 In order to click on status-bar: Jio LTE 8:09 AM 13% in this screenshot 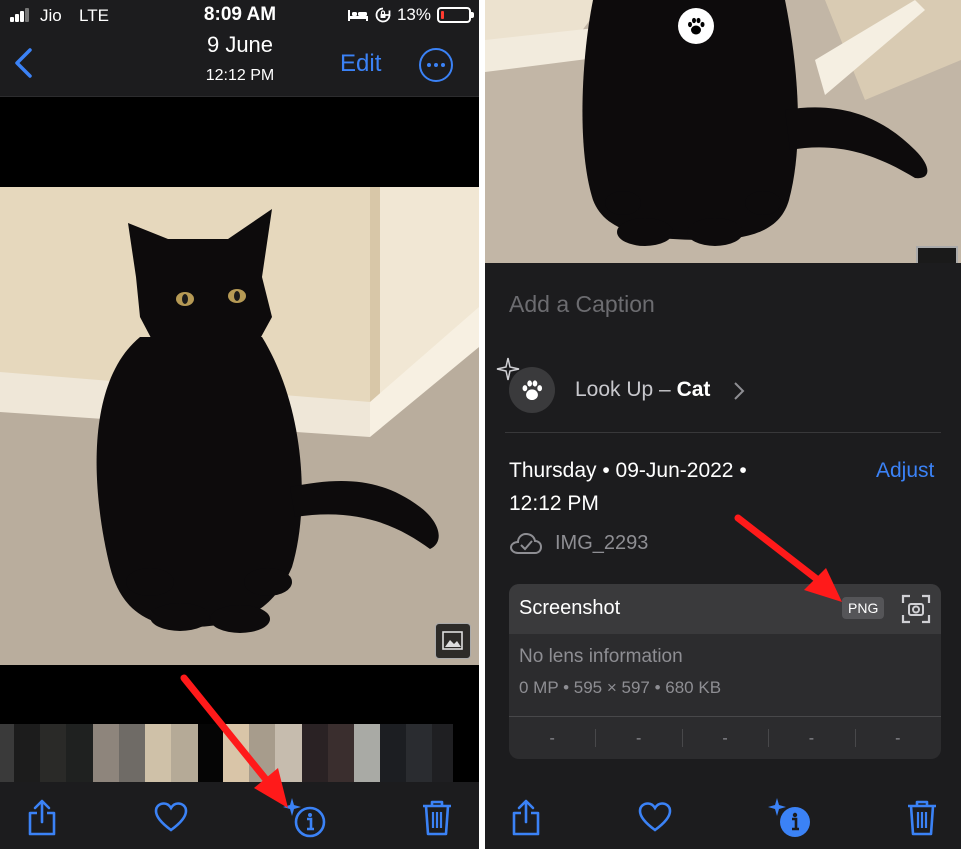, I will do `click(239, 15)`.